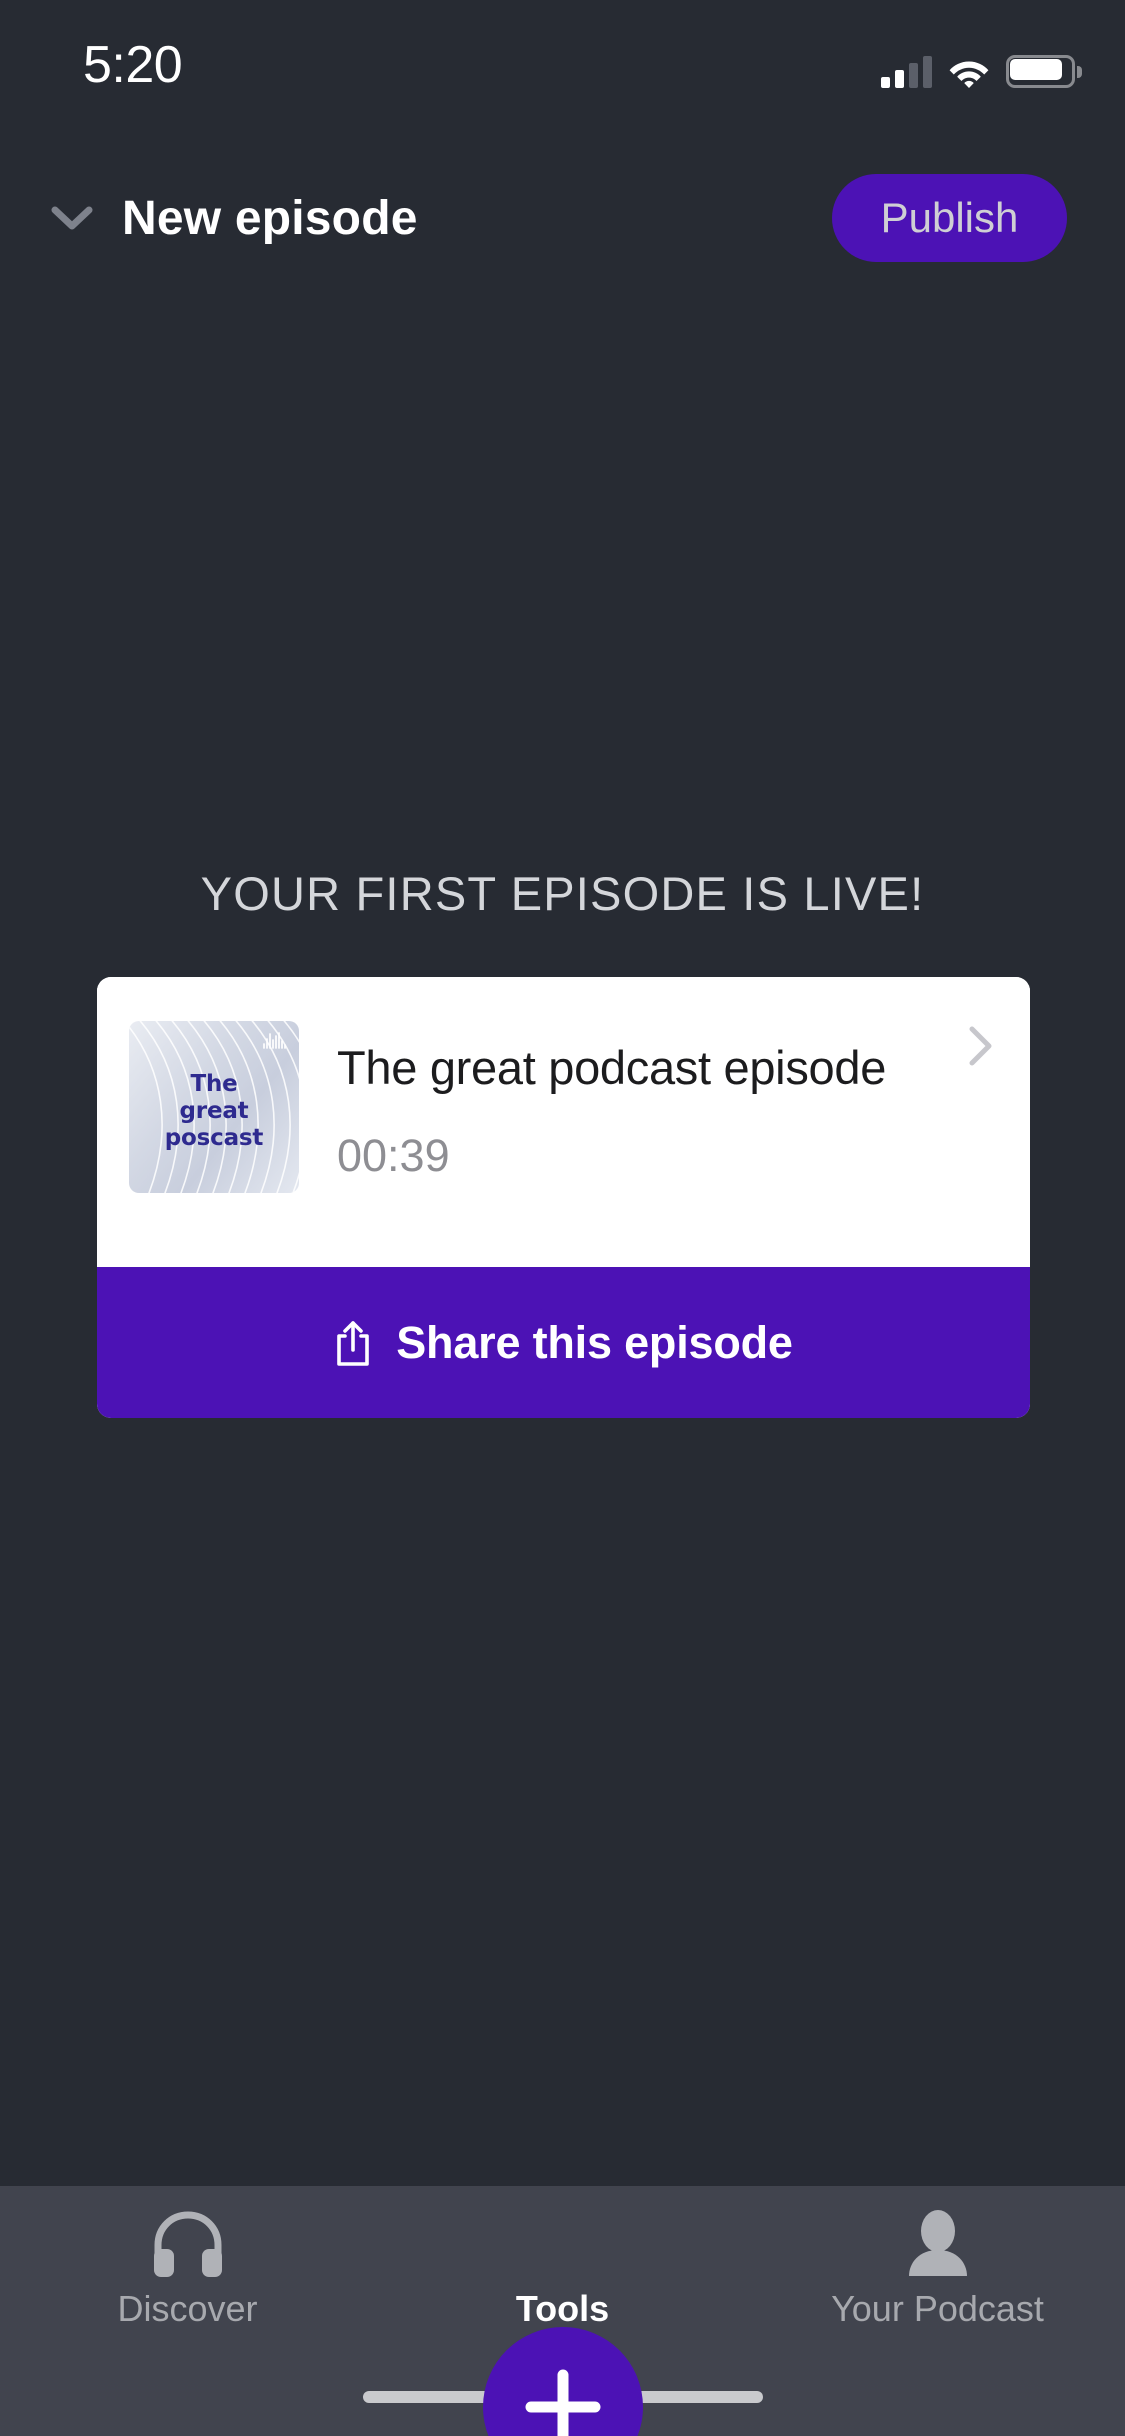  I want to click on status-bar: 5:20, so click(562, 65).